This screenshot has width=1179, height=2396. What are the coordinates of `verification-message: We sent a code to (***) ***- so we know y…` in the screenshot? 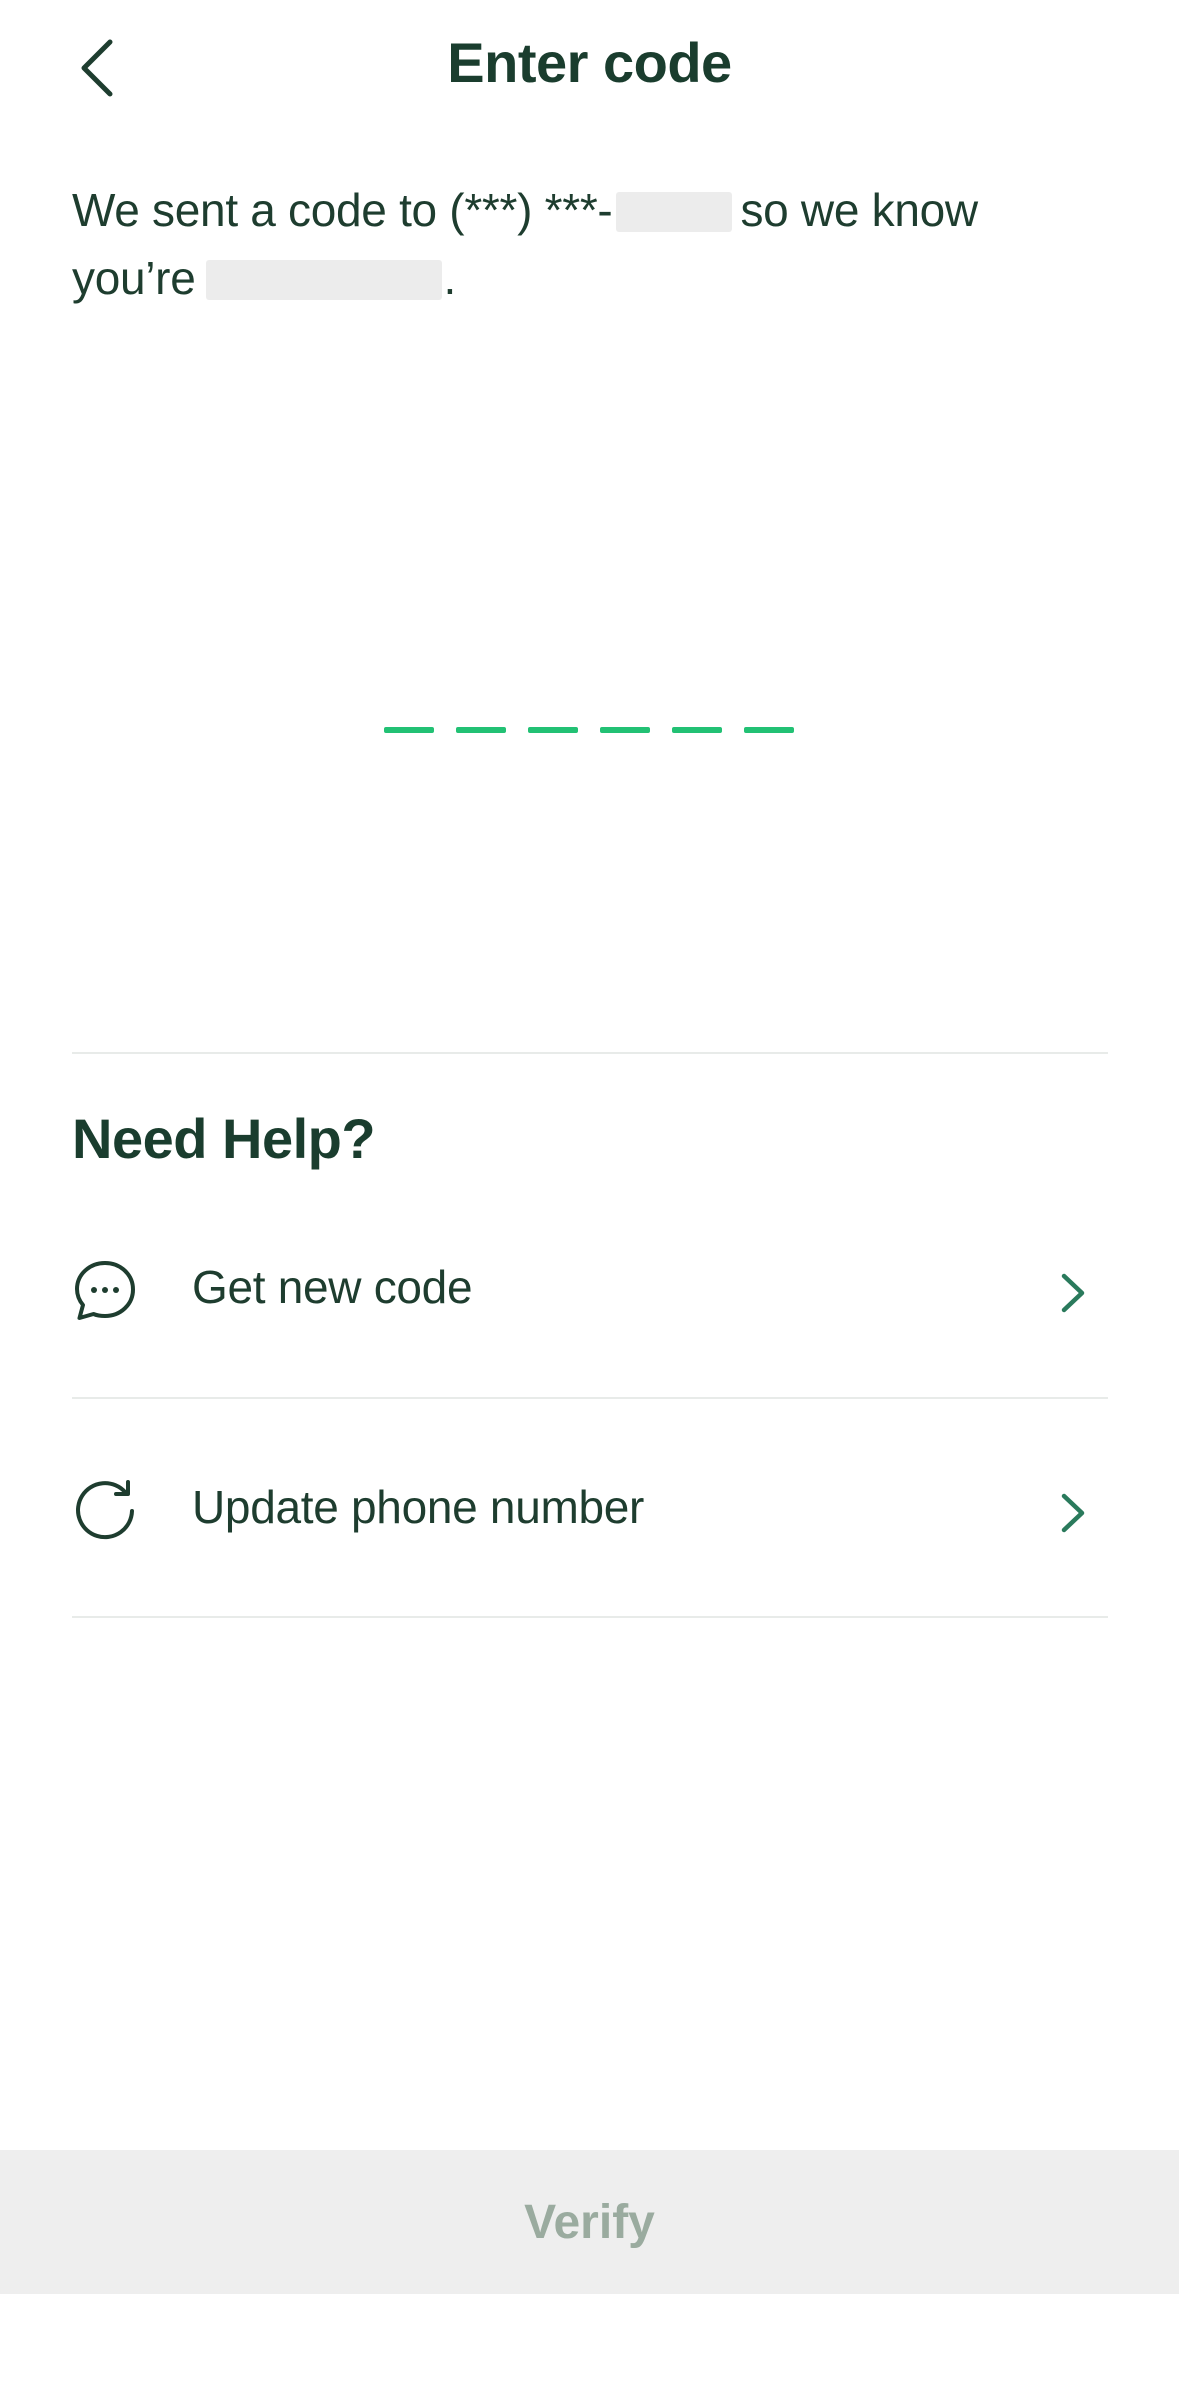 It's located at (592, 244).